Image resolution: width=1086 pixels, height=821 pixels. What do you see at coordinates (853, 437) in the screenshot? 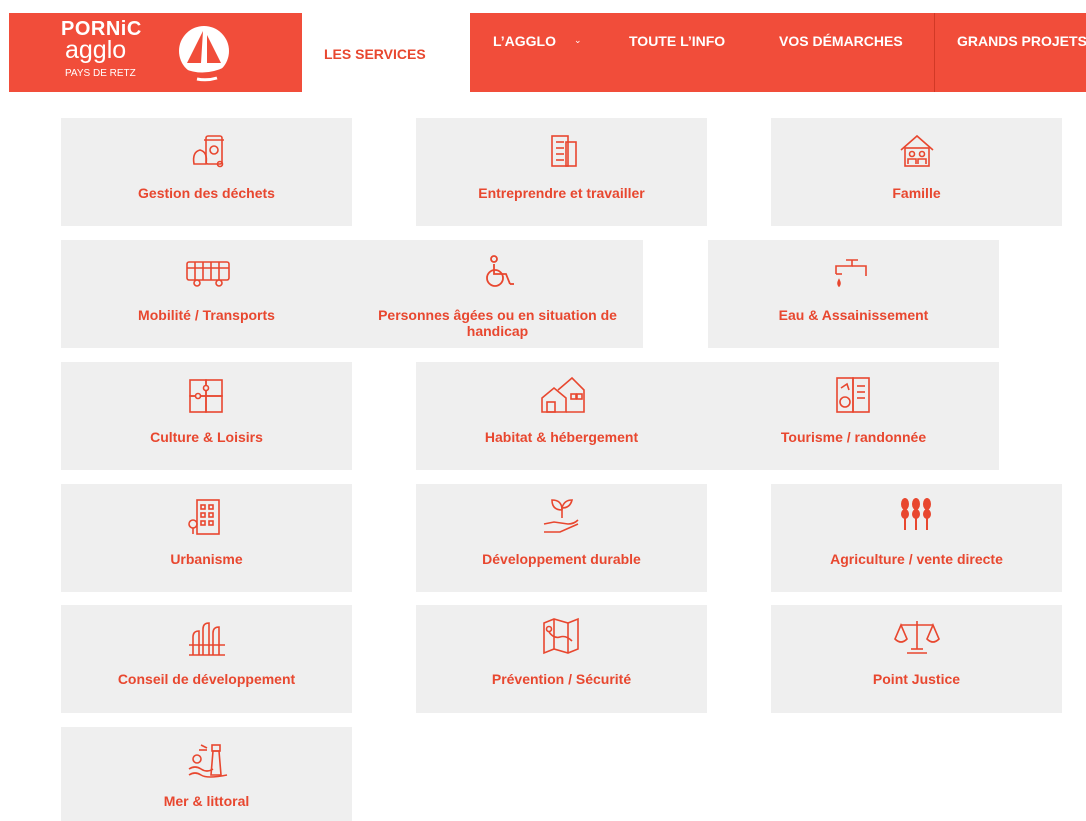
I see `tile-label: Tourisme / randonnée` at bounding box center [853, 437].